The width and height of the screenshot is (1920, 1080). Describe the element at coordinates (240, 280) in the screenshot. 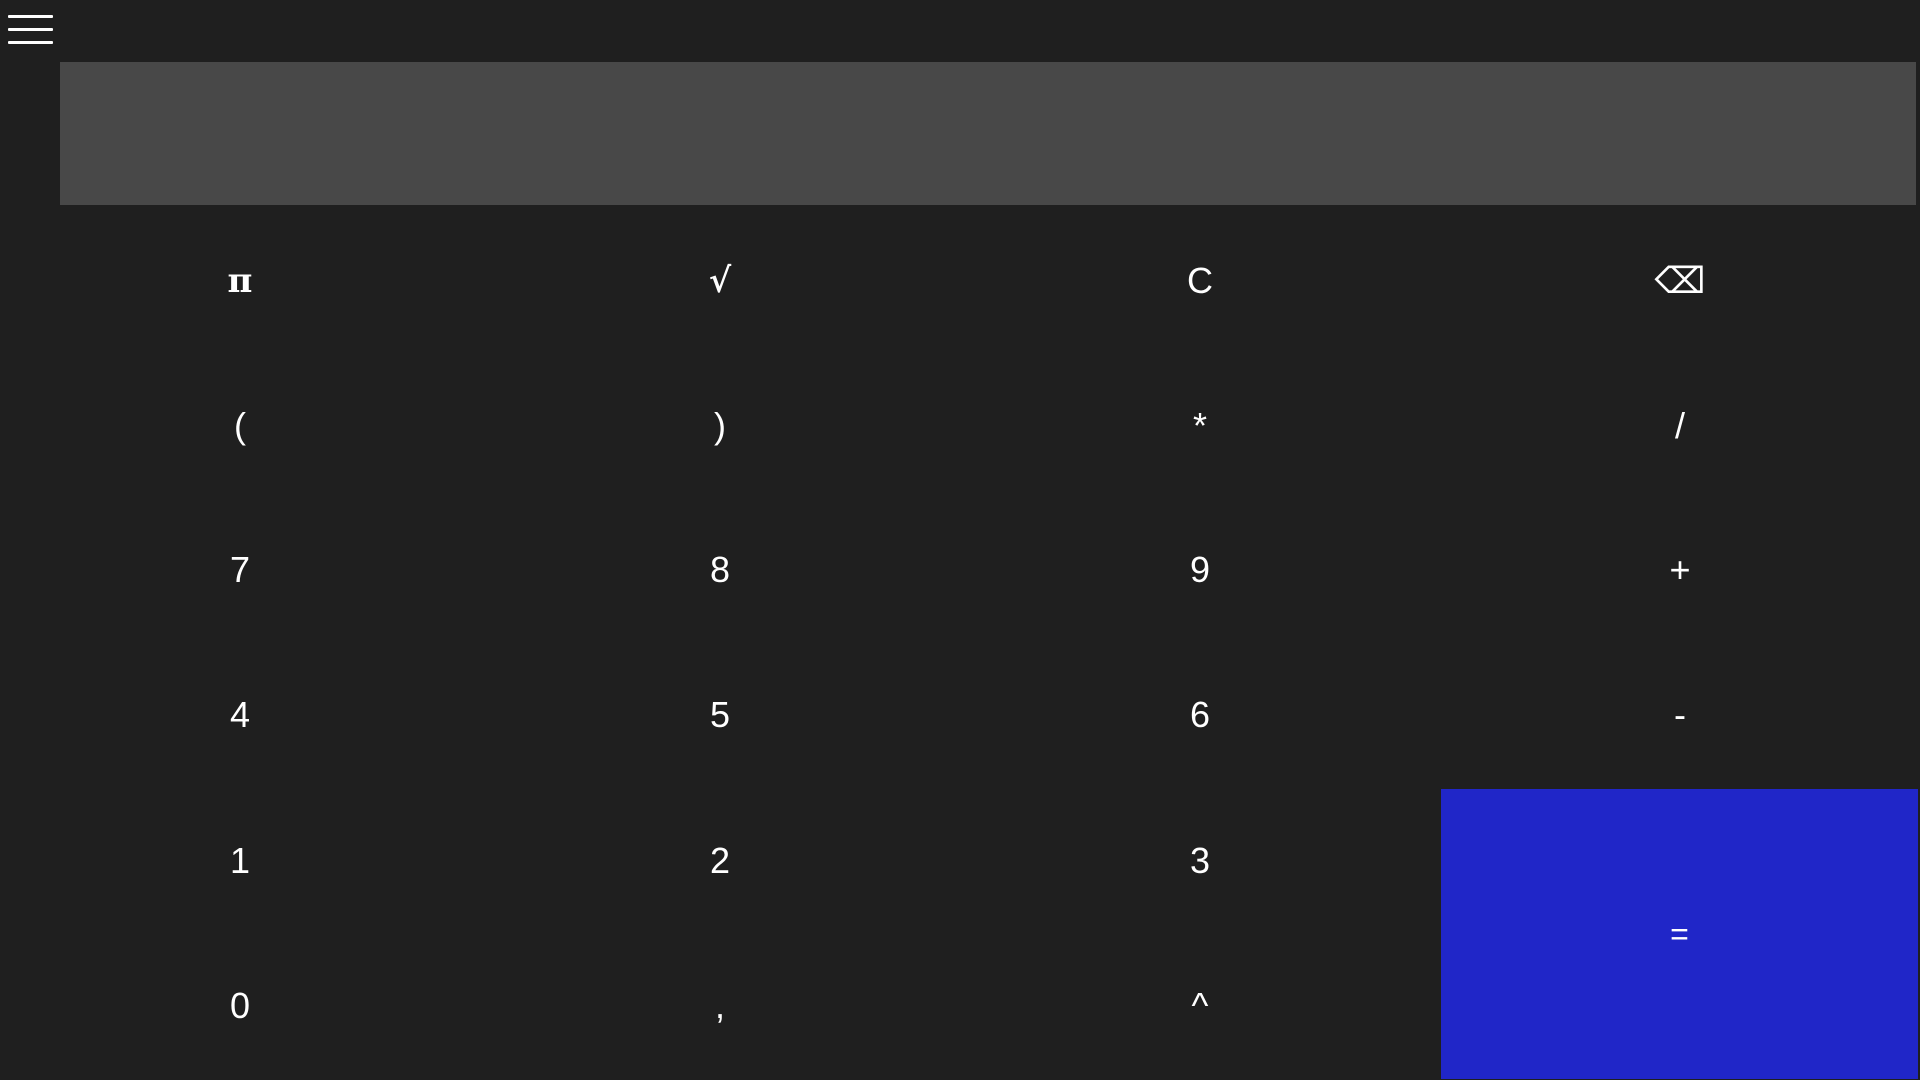

I see `pi-button: π` at that location.